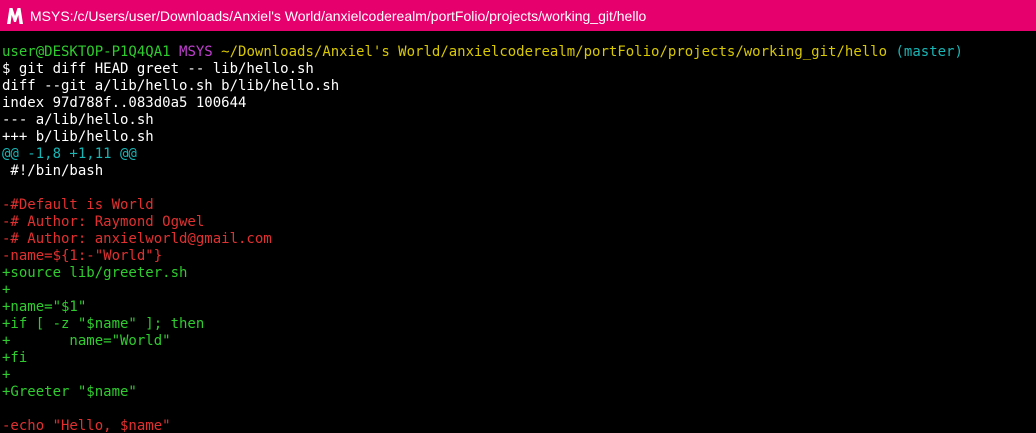 This screenshot has height=433, width=1036. Describe the element at coordinates (519, 171) in the screenshot. I see `terminal-line-context: #!/bin/bash` at that location.